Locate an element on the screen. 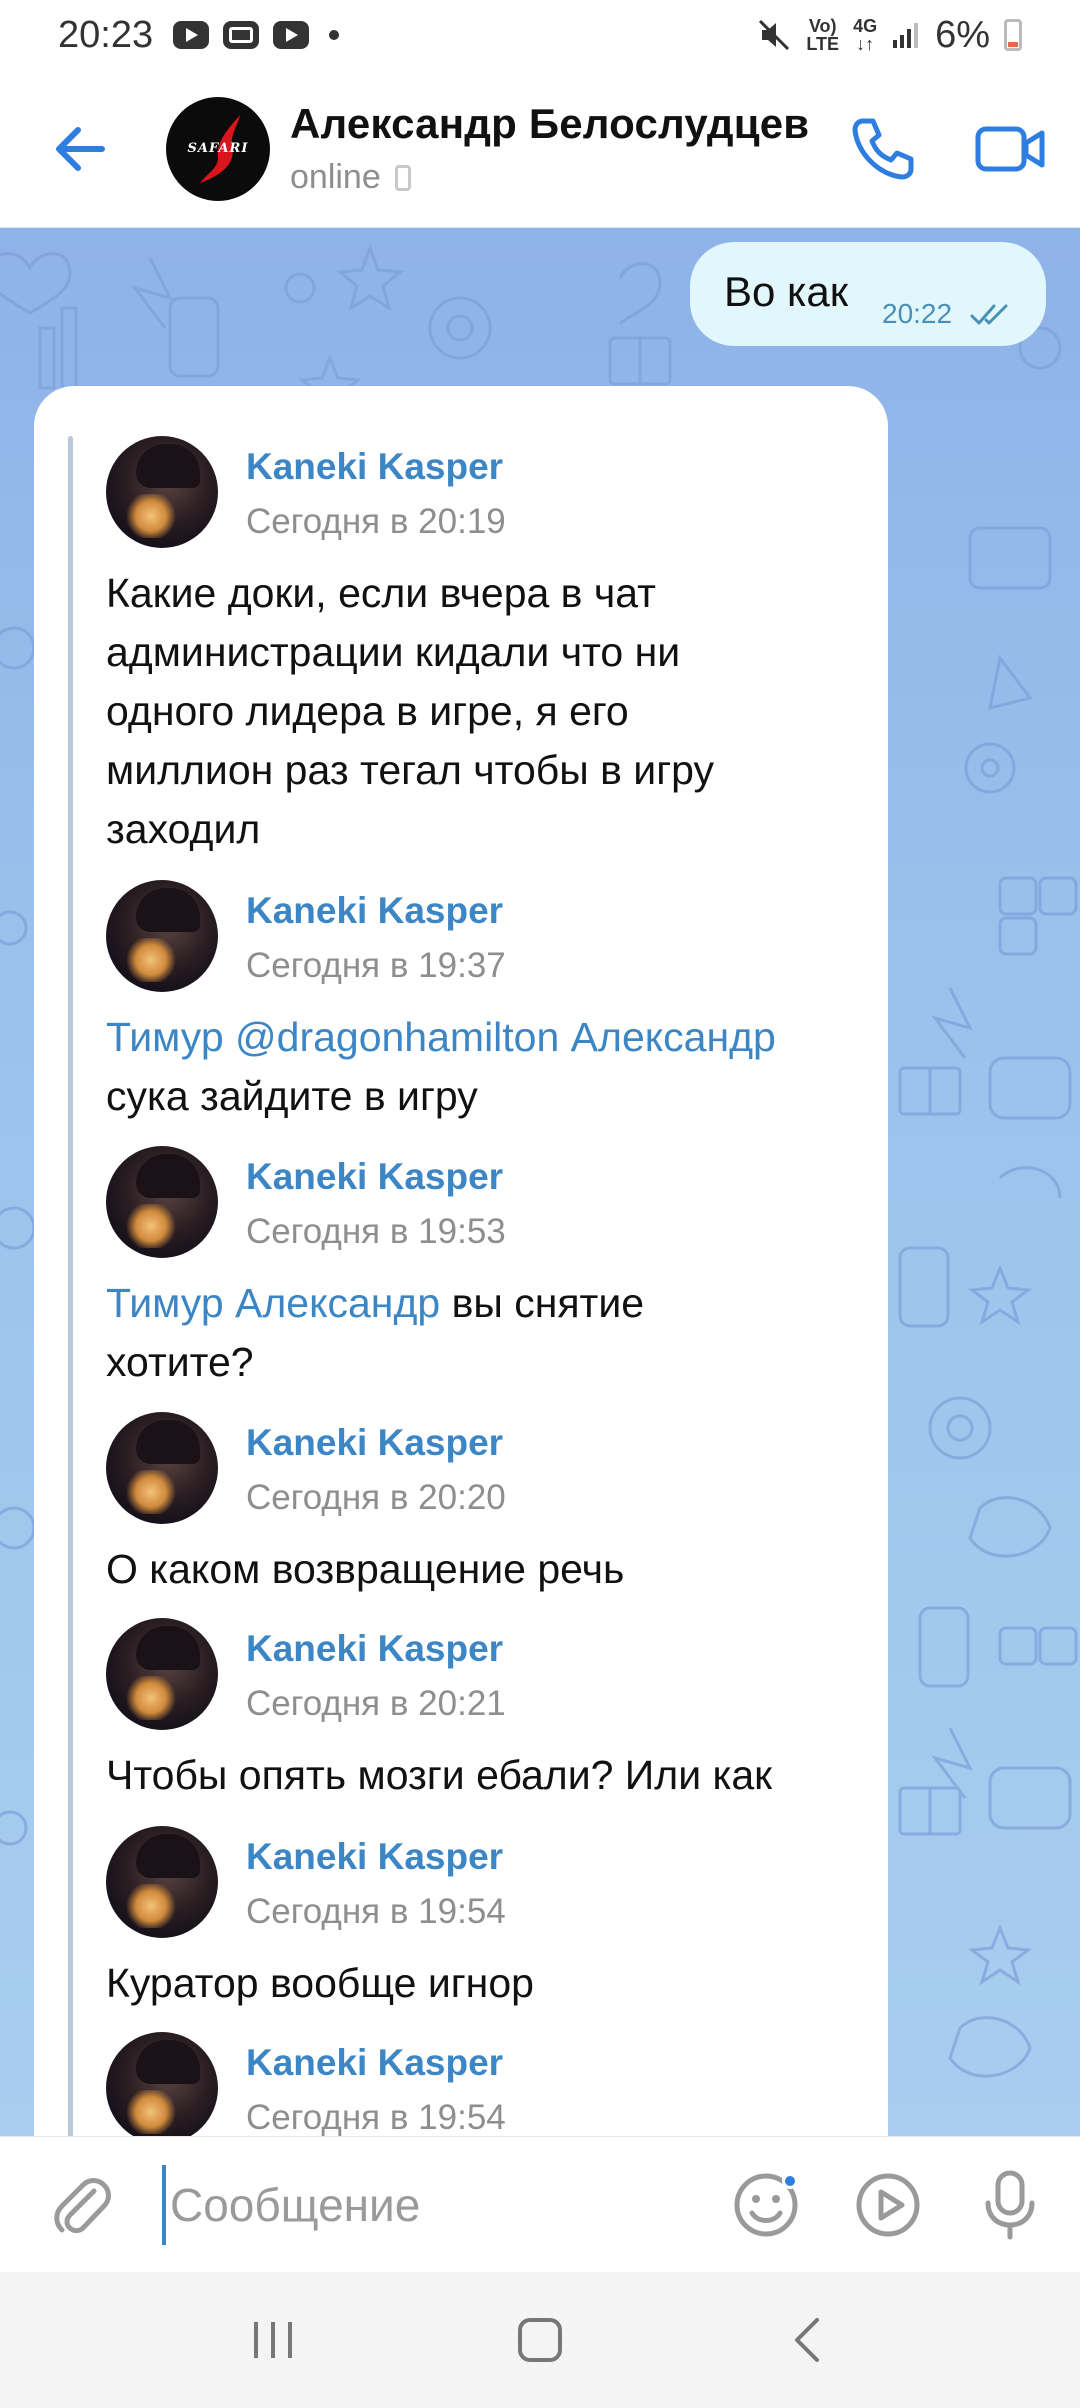  arrow-left-icon is located at coordinates (80, 148).